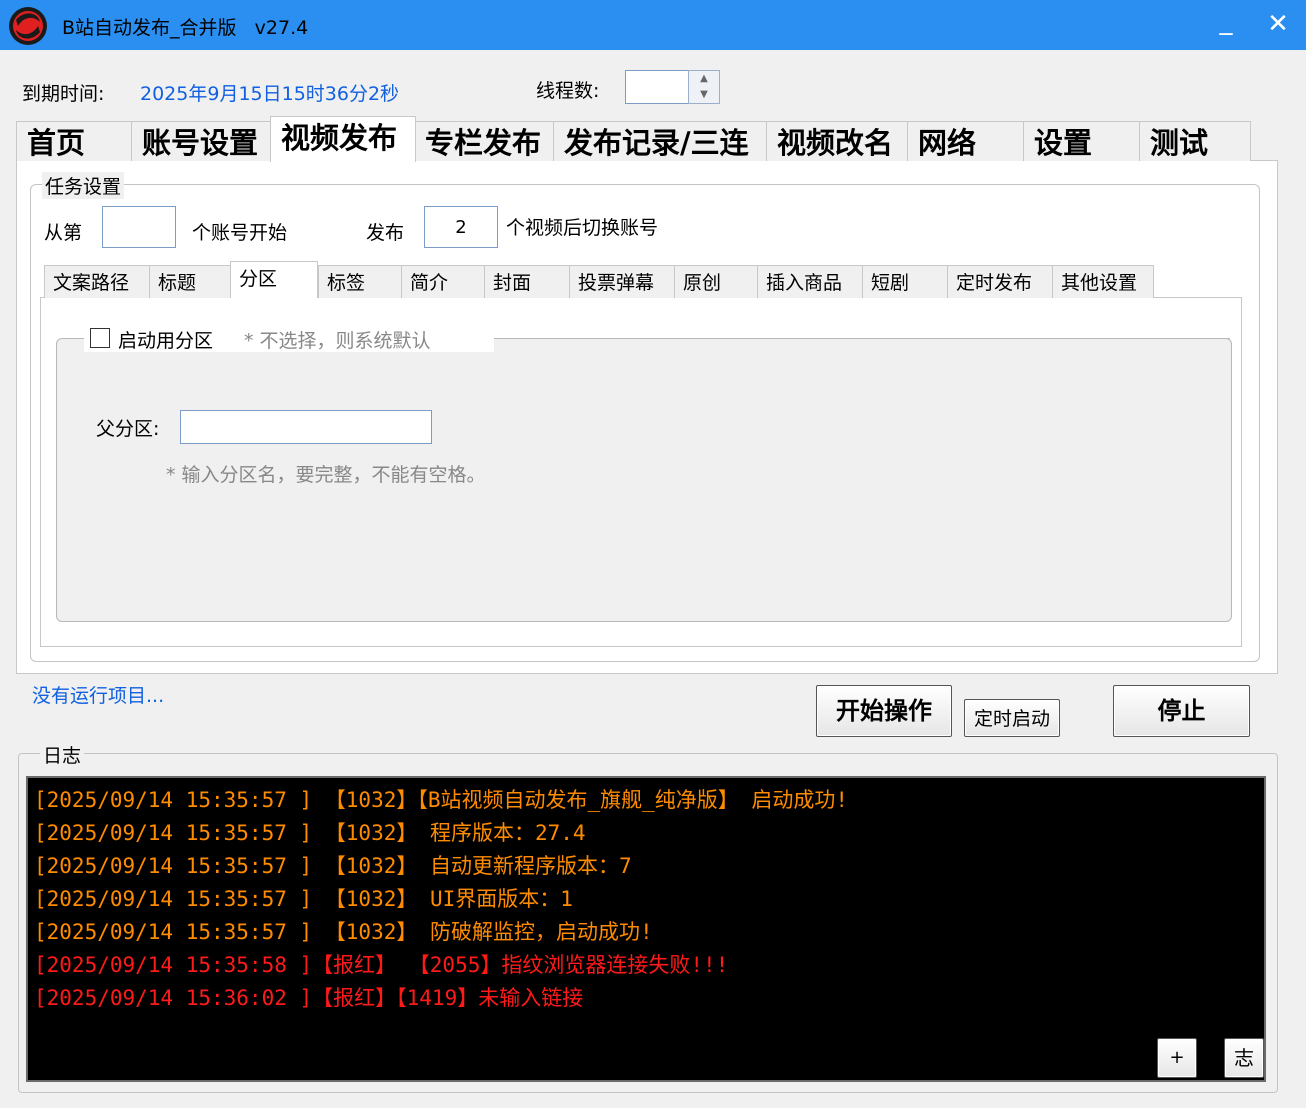 Image resolution: width=1306 pixels, height=1108 pixels. I want to click on from-suffix-label: 个账号开始, so click(240, 233).